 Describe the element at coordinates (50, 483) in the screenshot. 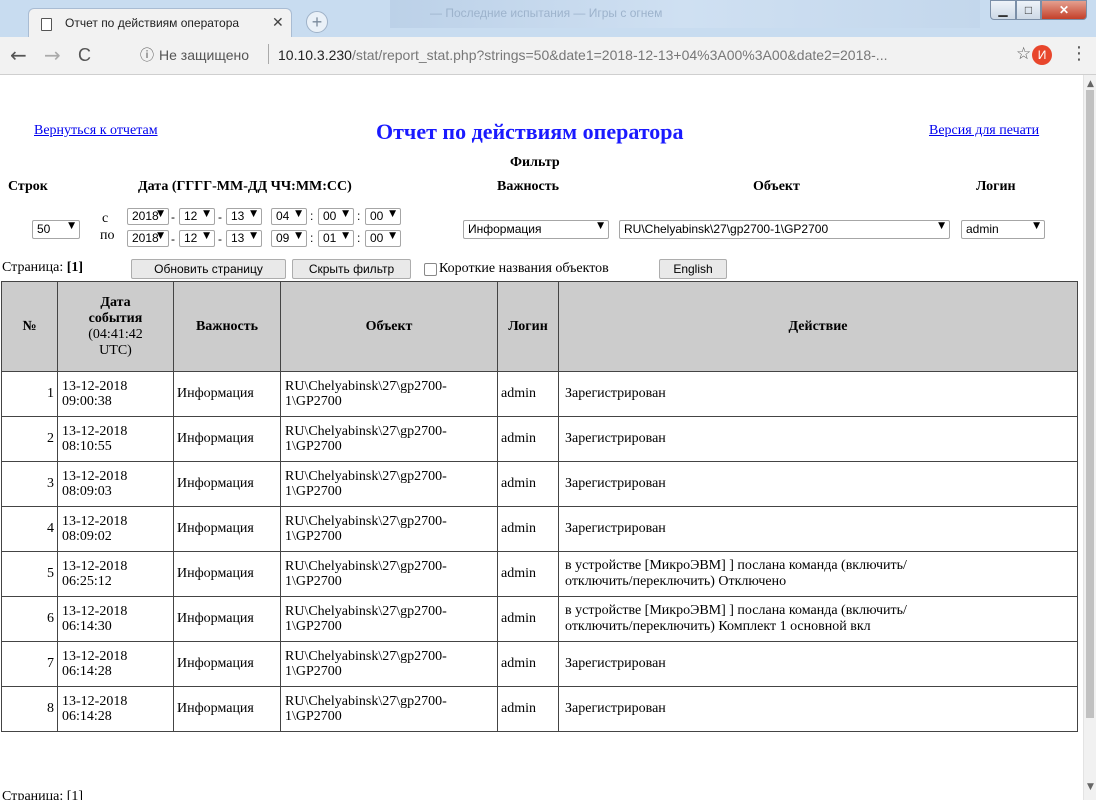

I see `row-number-text: 3` at that location.